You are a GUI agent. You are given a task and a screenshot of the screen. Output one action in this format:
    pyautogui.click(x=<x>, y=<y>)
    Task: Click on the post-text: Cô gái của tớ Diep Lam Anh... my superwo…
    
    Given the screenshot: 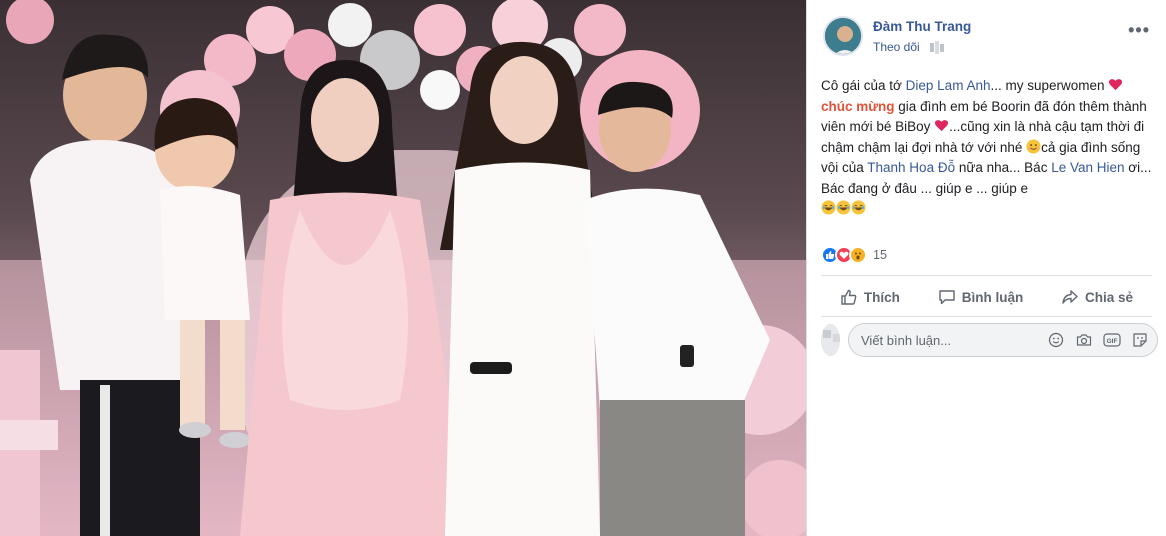 What is the action you would take?
    pyautogui.click(x=989, y=148)
    